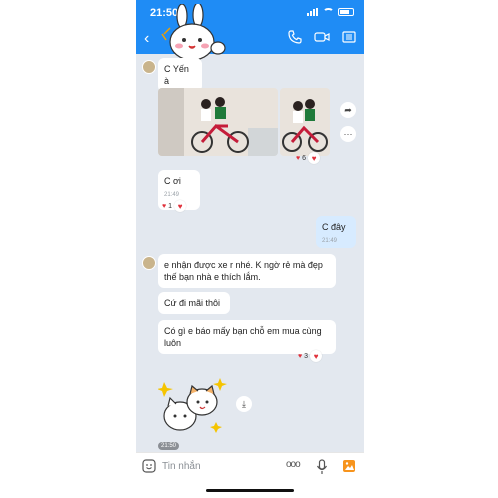  I want to click on share-forward-icon: ➦, so click(348, 110).